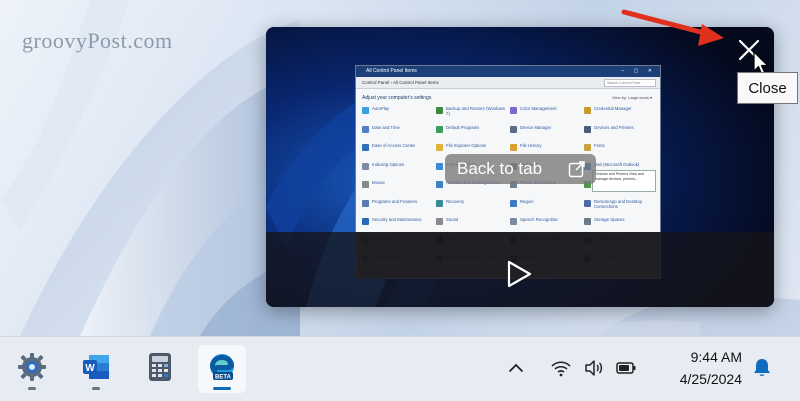 The image size is (800, 401). I want to click on calculator-icon, so click(160, 367).